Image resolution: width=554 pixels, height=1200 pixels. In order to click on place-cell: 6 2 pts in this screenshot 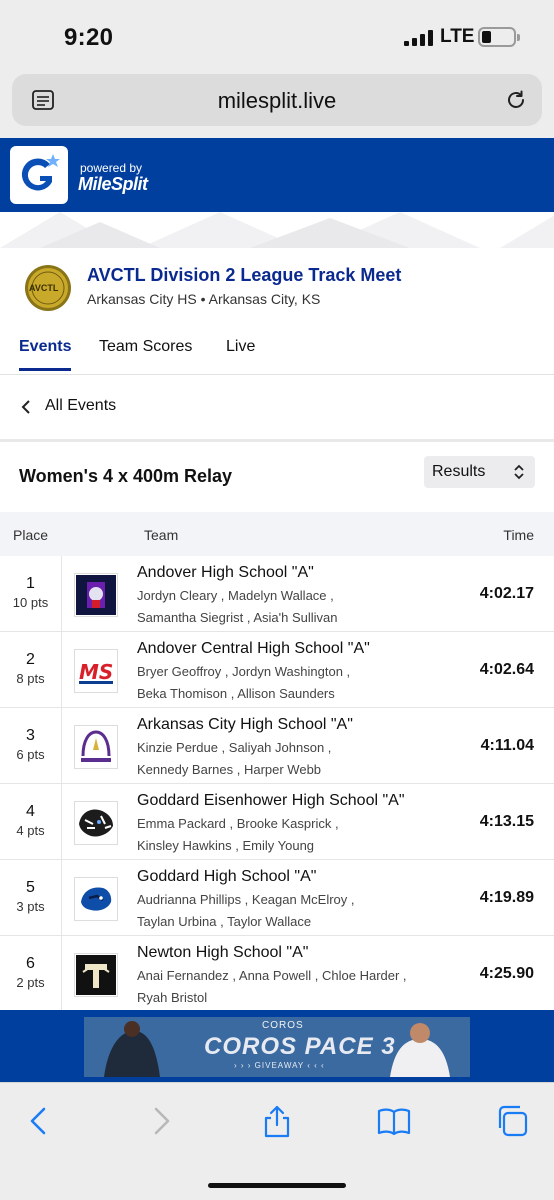, I will do `click(31, 974)`.